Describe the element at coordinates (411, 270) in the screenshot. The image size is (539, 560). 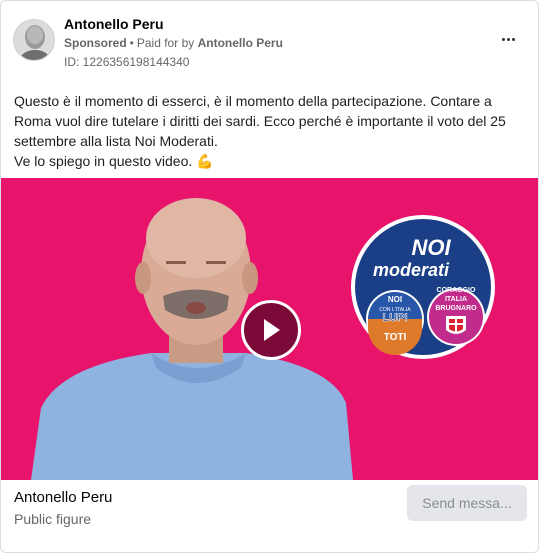
I see `logo-title-line-2: moderati` at that location.